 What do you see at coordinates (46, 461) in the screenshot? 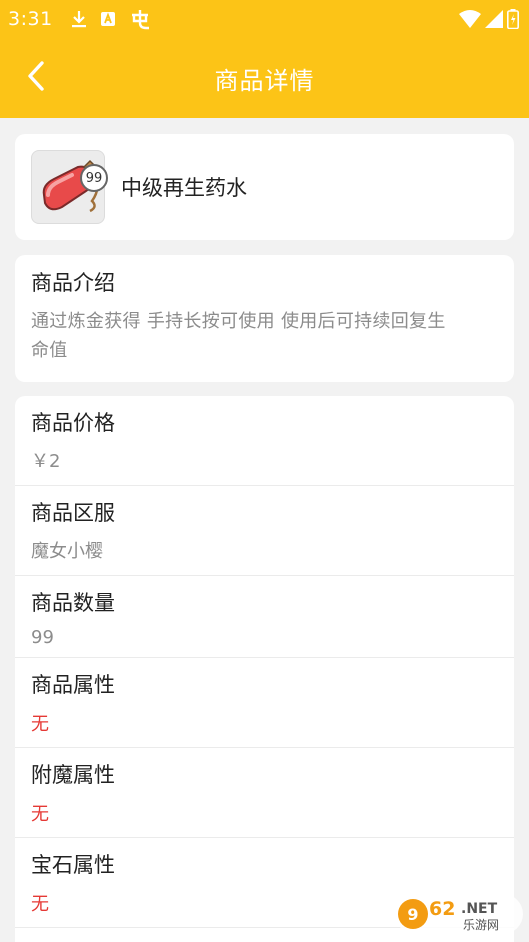
I see `detail-value: ￥2` at bounding box center [46, 461].